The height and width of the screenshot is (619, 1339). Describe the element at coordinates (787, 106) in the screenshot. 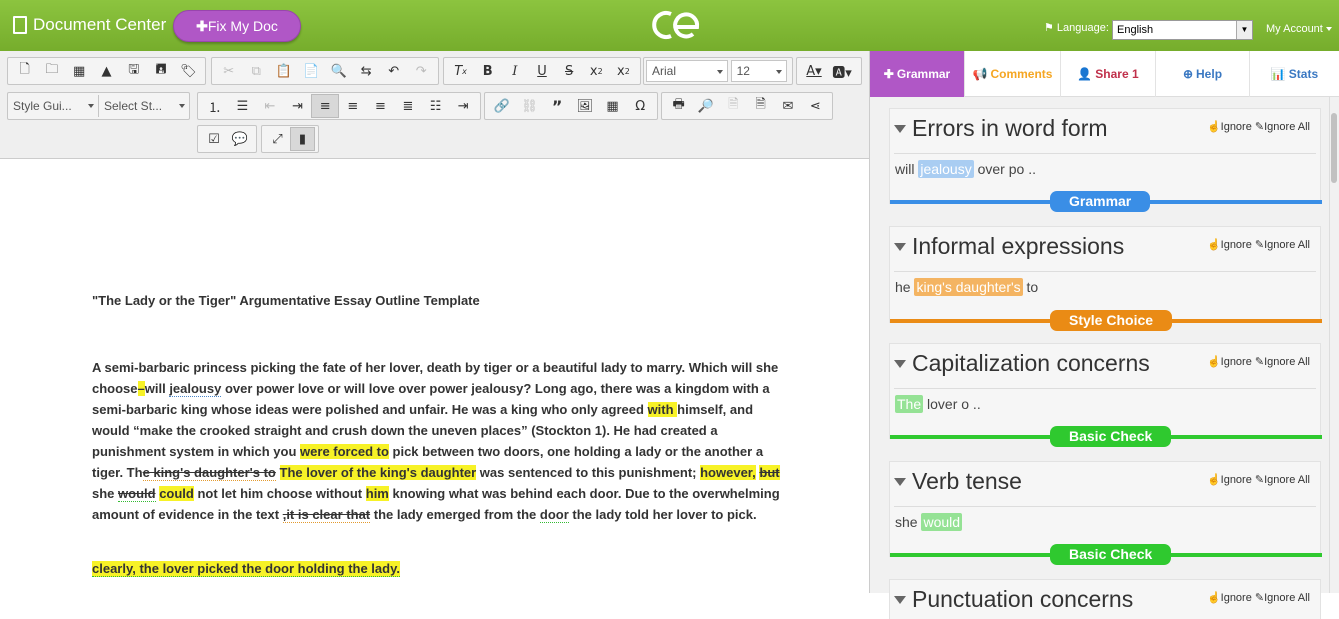

I see `email-icon: ✉` at that location.